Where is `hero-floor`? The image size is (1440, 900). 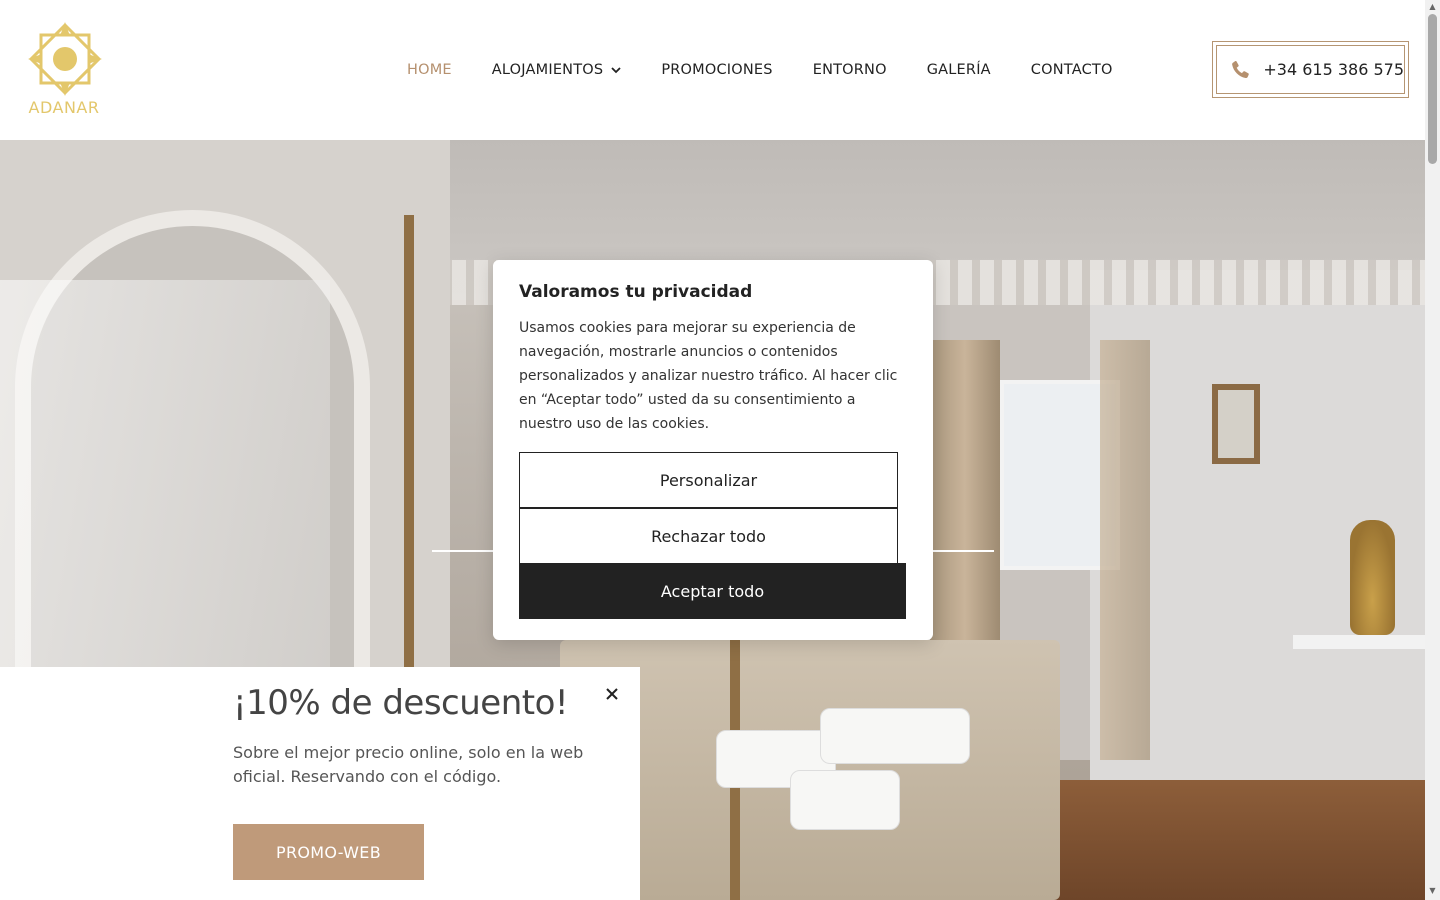
hero-floor is located at coordinates (1212, 840).